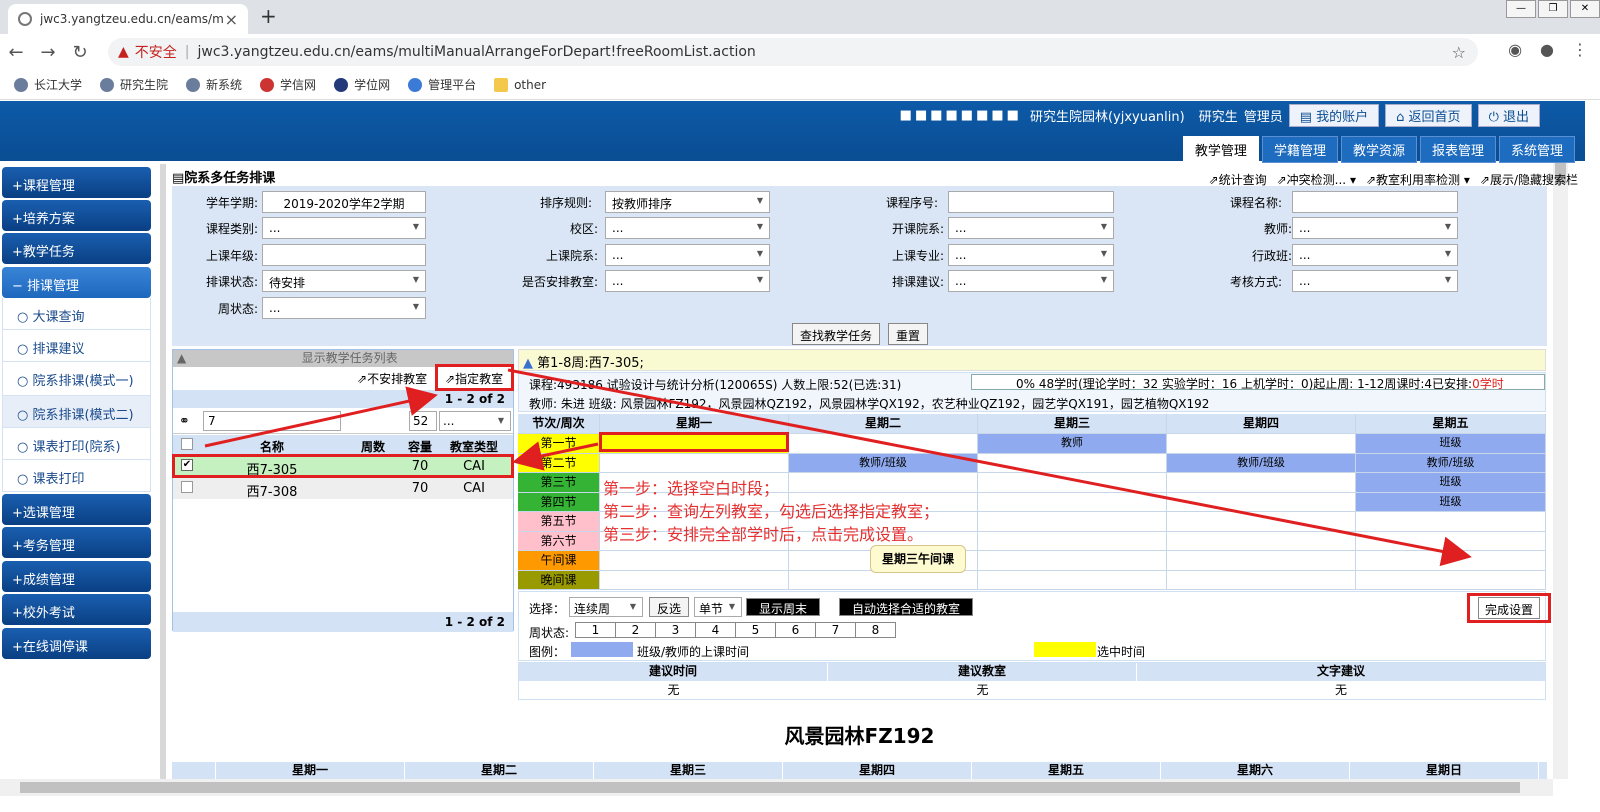 This screenshot has width=1600, height=812. Describe the element at coordinates (795, 630) in the screenshot. I see `week-box: 6` at that location.